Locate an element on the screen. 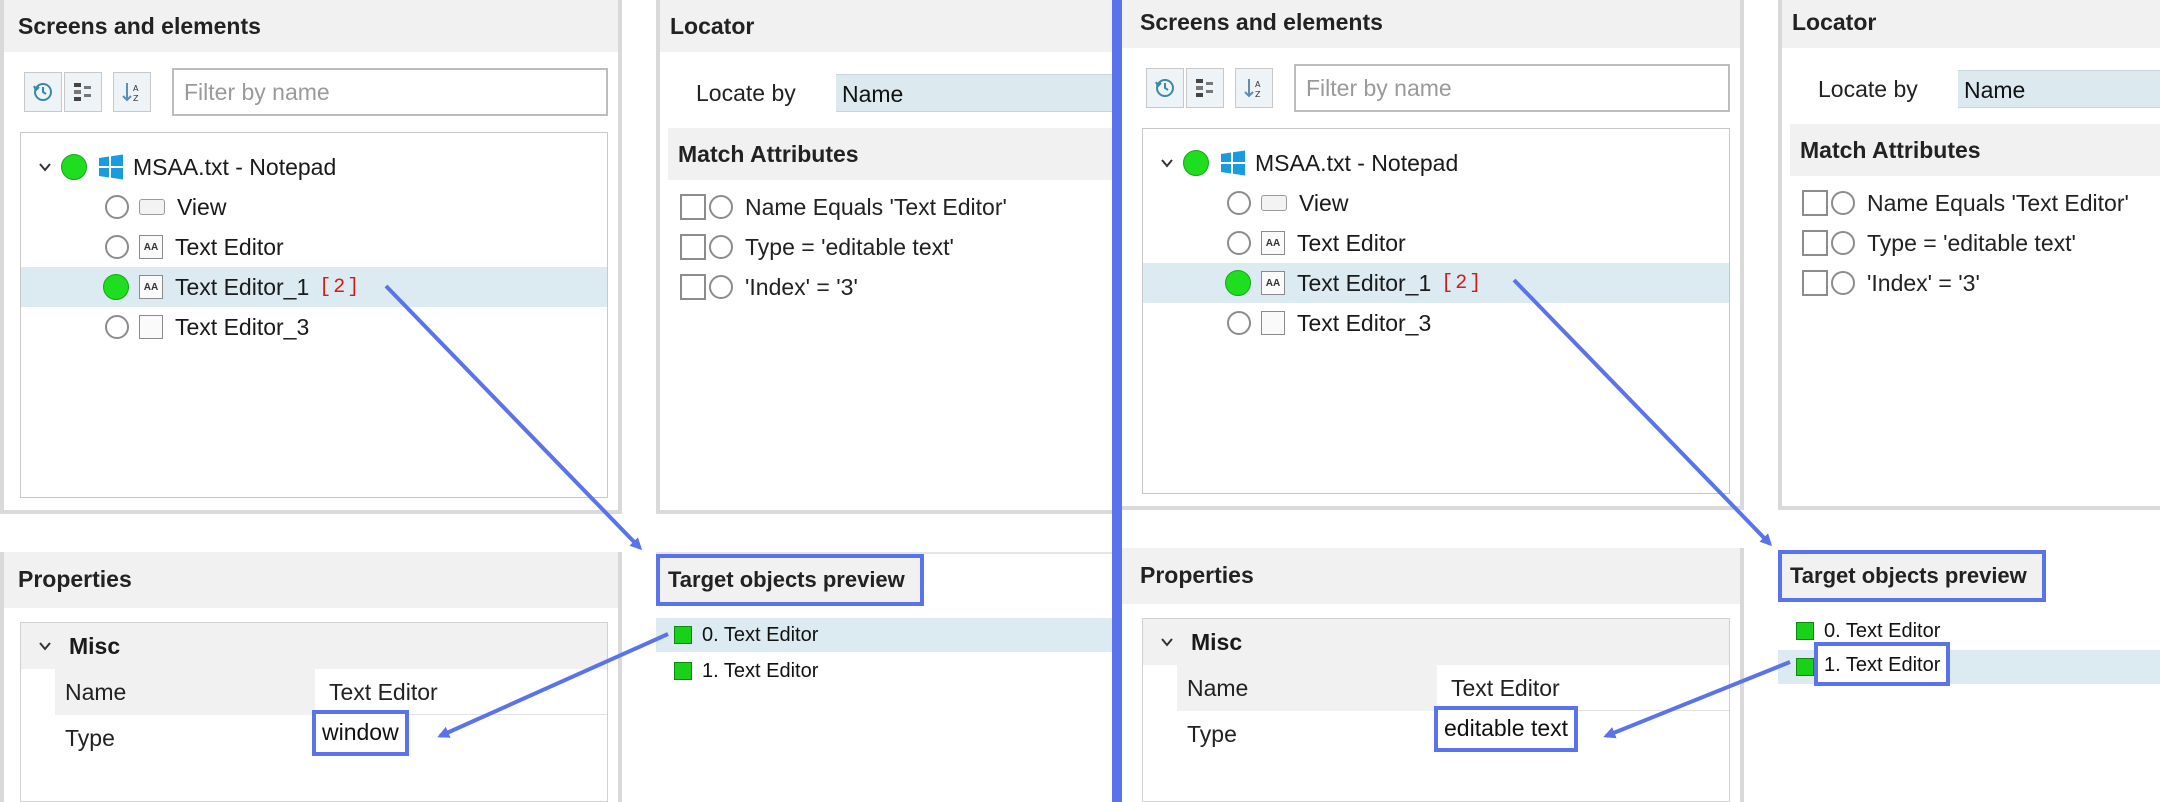 The height and width of the screenshot is (802, 2160). screens-panel-title: Screens and elements is located at coordinates (1433, 24).